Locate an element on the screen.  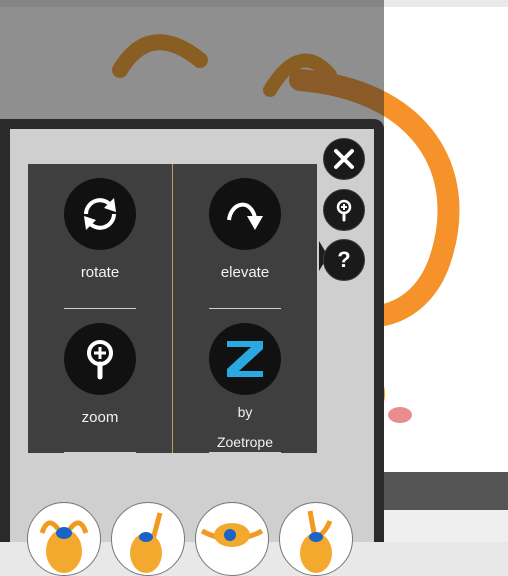
zoetrope-logo-icon is located at coordinates (245, 359).